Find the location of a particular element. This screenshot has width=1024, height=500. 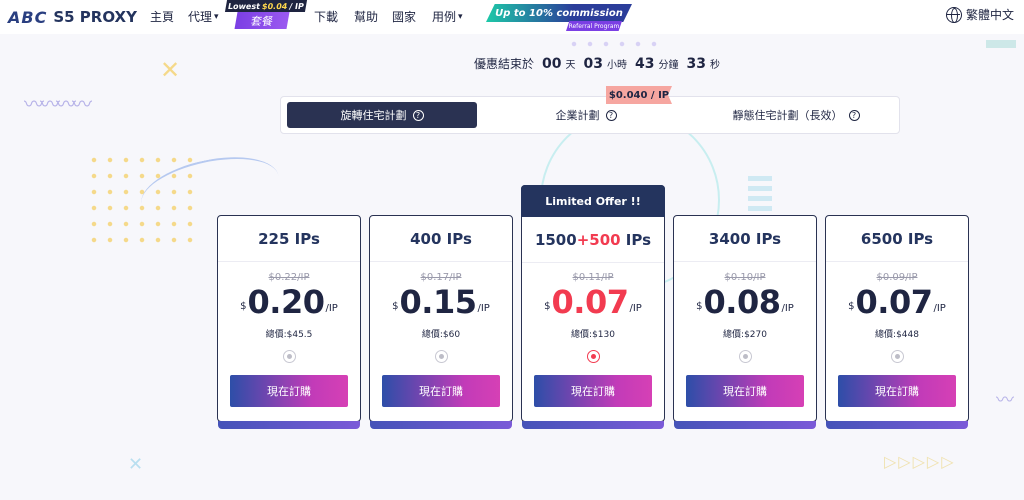

tab-rotating-residential: 旋轉住宅計劃 ? is located at coordinates (382, 115).